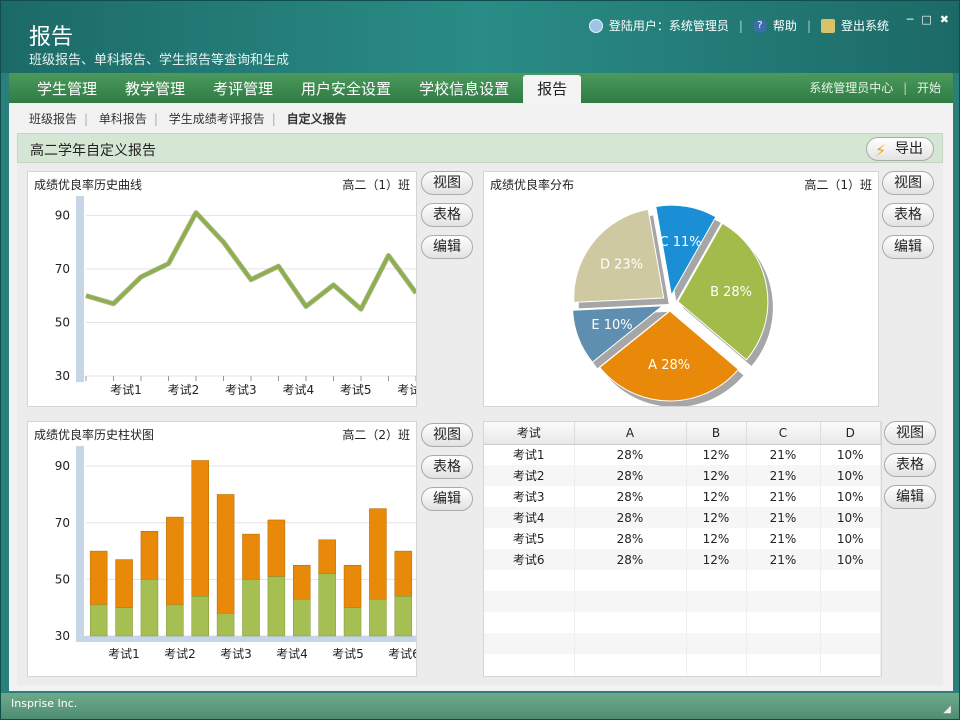 The image size is (960, 720). I want to click on subnav-custom-report: 自定义报告, so click(317, 119).